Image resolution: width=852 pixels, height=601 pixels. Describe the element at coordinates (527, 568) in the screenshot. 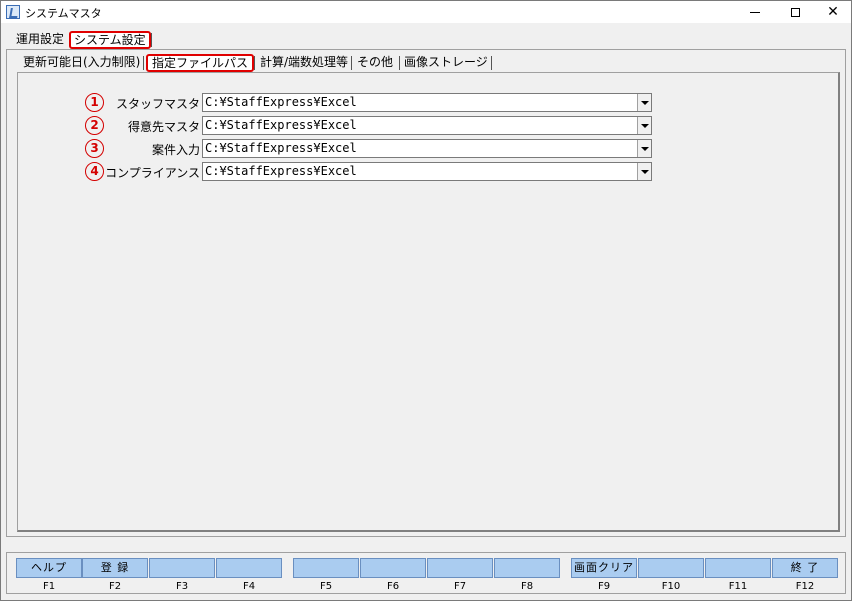

I see `fkey-f8-button` at that location.